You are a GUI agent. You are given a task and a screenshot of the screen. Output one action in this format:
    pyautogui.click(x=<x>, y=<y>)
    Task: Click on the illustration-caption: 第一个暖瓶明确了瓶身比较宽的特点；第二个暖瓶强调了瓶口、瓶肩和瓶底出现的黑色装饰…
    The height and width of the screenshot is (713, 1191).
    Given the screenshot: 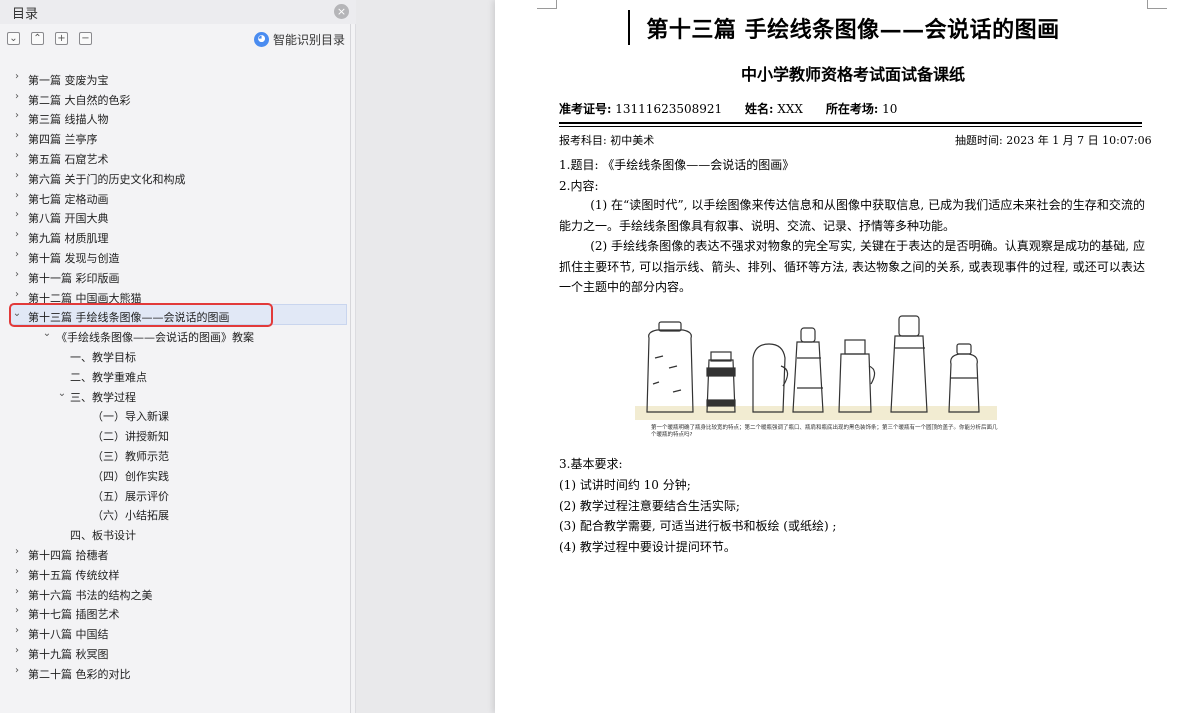 What is the action you would take?
    pyautogui.click(x=824, y=431)
    